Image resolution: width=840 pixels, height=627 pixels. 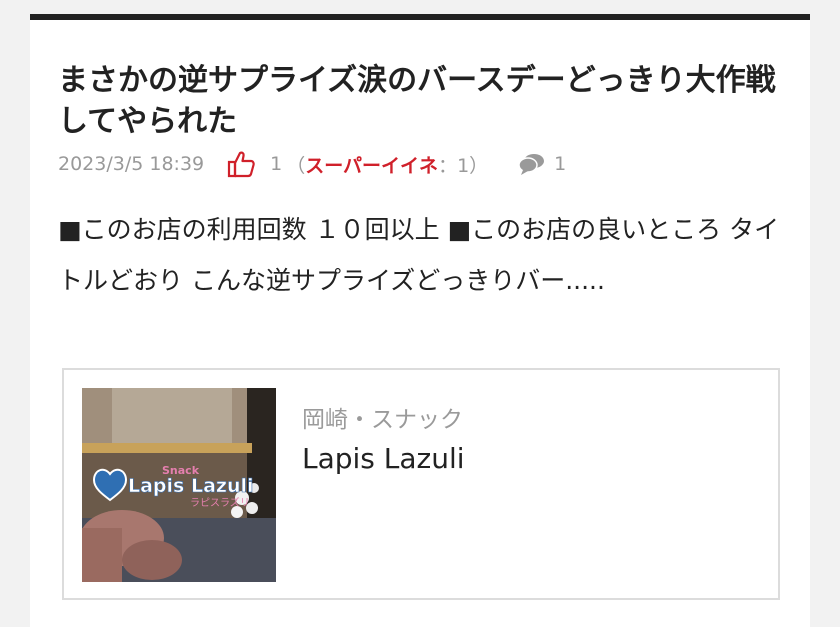 I want to click on shop-thumbnail: Snack Lapis Lazuli ラピスラズリ, so click(x=179, y=485).